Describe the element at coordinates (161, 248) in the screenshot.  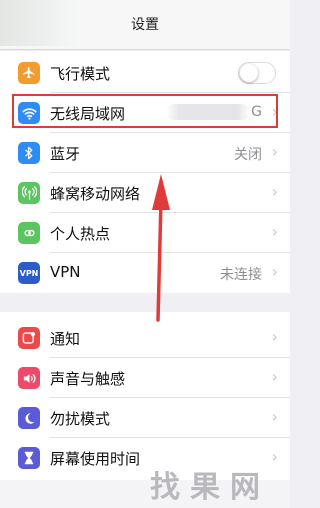
I see `annotation-arrow` at that location.